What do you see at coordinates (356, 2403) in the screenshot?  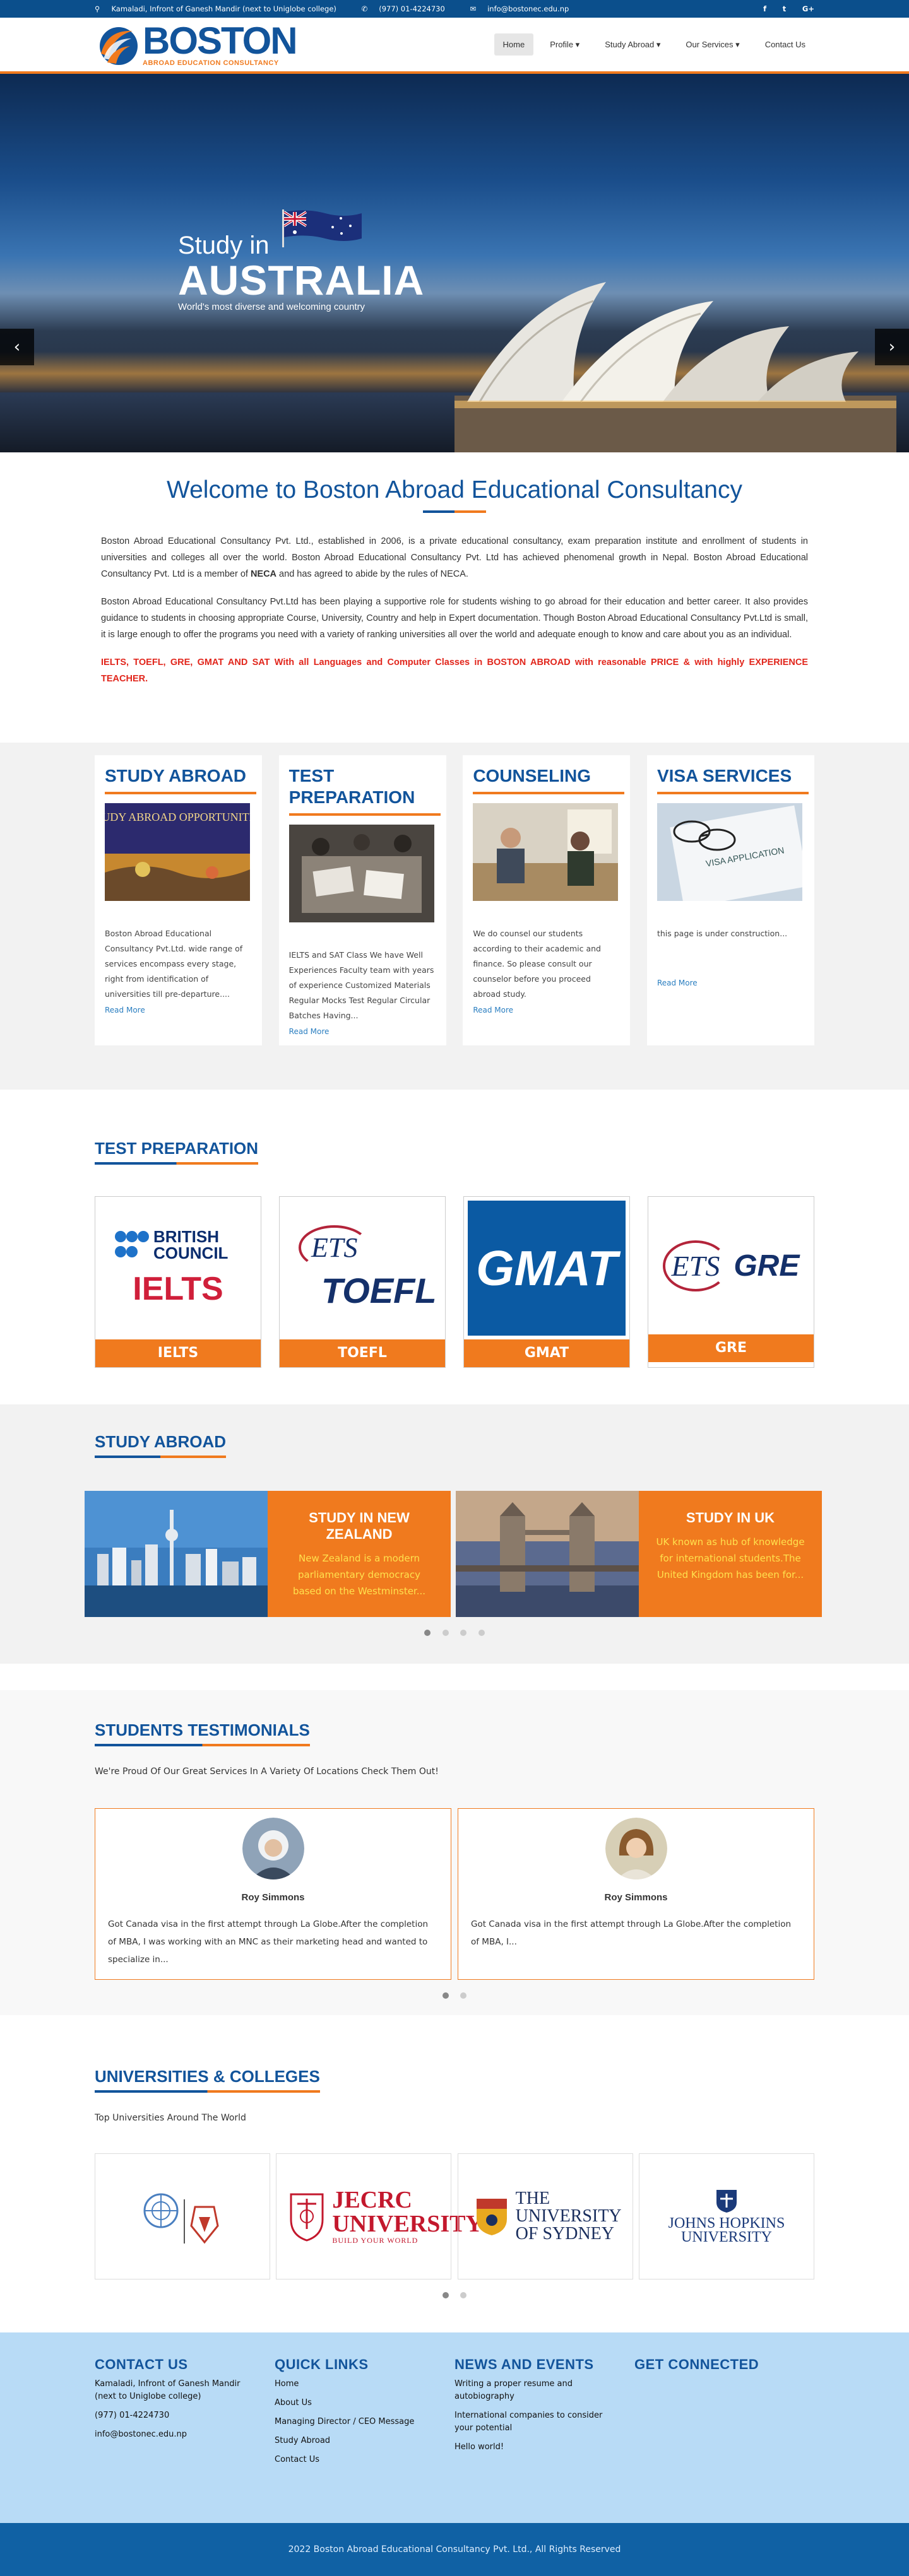 I see `footer-link-about: About Us` at bounding box center [356, 2403].